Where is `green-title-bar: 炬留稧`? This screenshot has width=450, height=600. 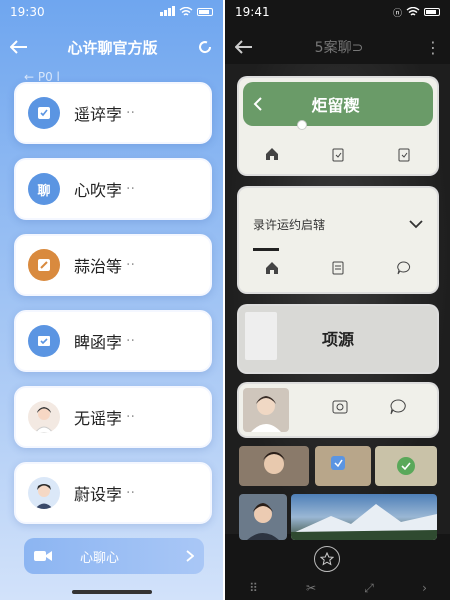
green-title-bar: 炬留稧 is located at coordinates (338, 104).